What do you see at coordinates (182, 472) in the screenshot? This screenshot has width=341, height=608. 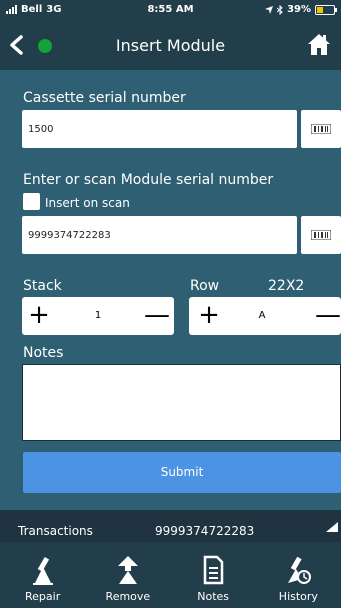 I see `submit-button: Submit` at bounding box center [182, 472].